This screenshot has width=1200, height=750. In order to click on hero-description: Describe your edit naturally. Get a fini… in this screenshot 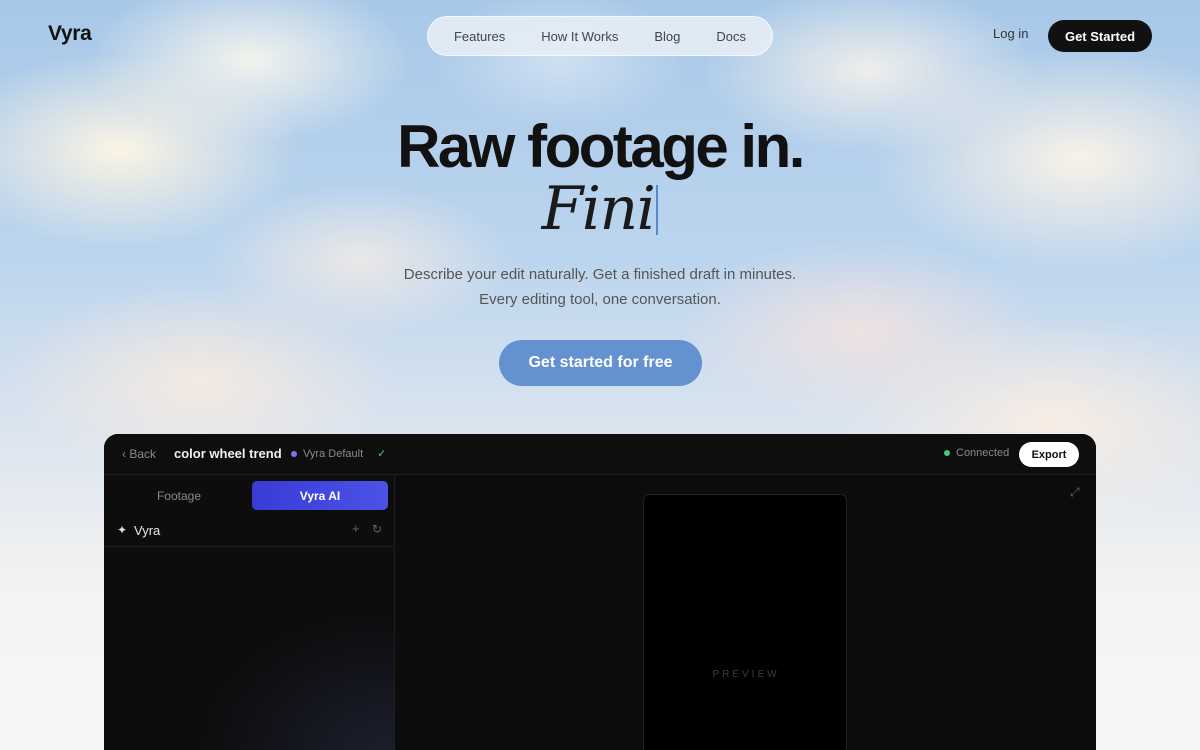, I will do `click(600, 287)`.